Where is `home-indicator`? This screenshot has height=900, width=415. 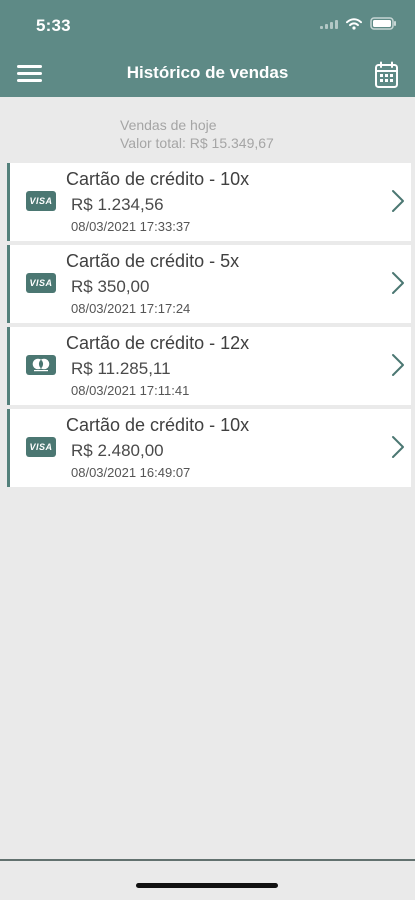
home-indicator is located at coordinates (207, 885).